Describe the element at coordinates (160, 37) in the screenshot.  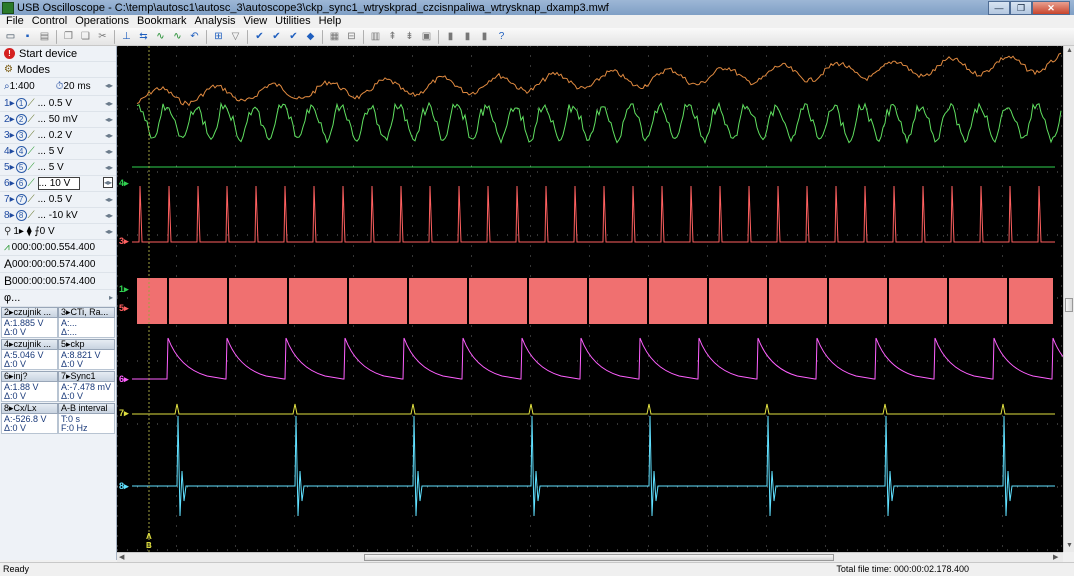
I see `wave-tool-icon: ∿` at that location.